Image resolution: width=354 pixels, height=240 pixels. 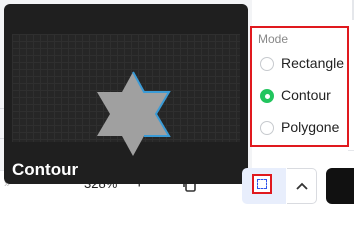 I want to click on mode-option-polygone: Polygone, so click(x=301, y=128).